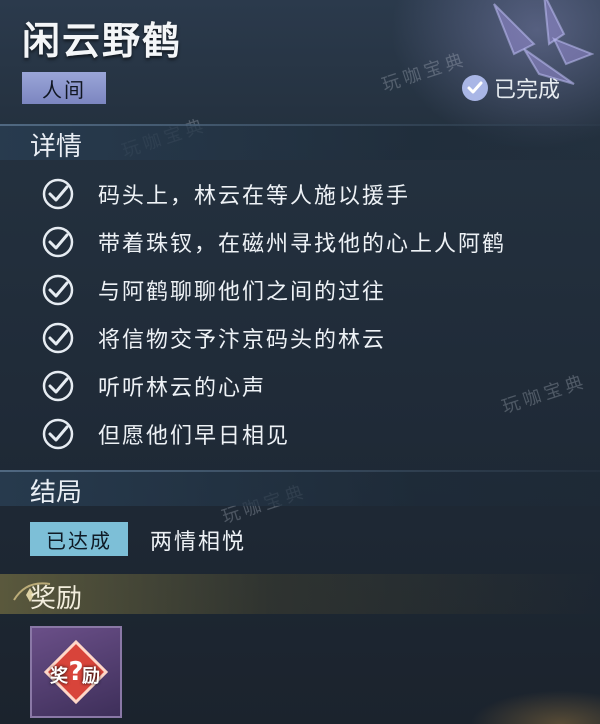  What do you see at coordinates (300, 142) in the screenshot?
I see `details-header-bar` at bounding box center [300, 142].